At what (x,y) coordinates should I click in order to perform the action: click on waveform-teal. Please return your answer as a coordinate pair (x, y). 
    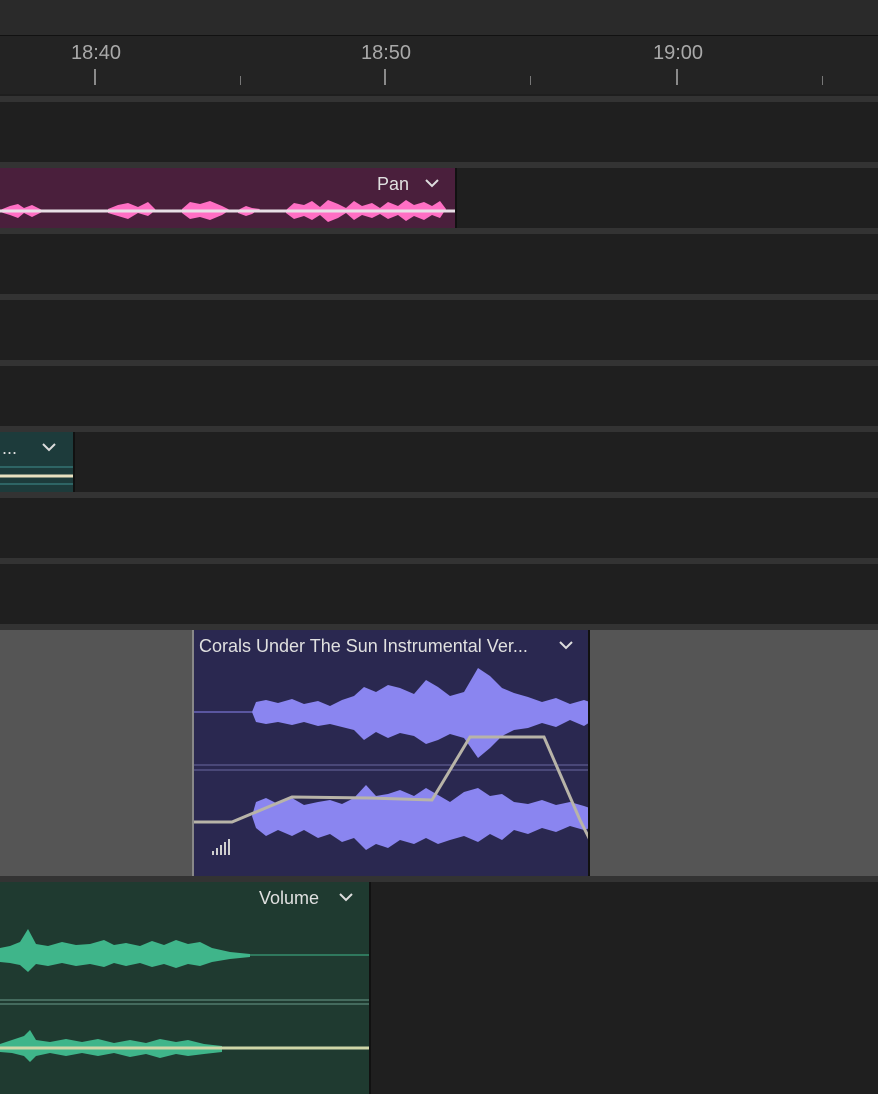
    Looking at the image, I should click on (36, 475).